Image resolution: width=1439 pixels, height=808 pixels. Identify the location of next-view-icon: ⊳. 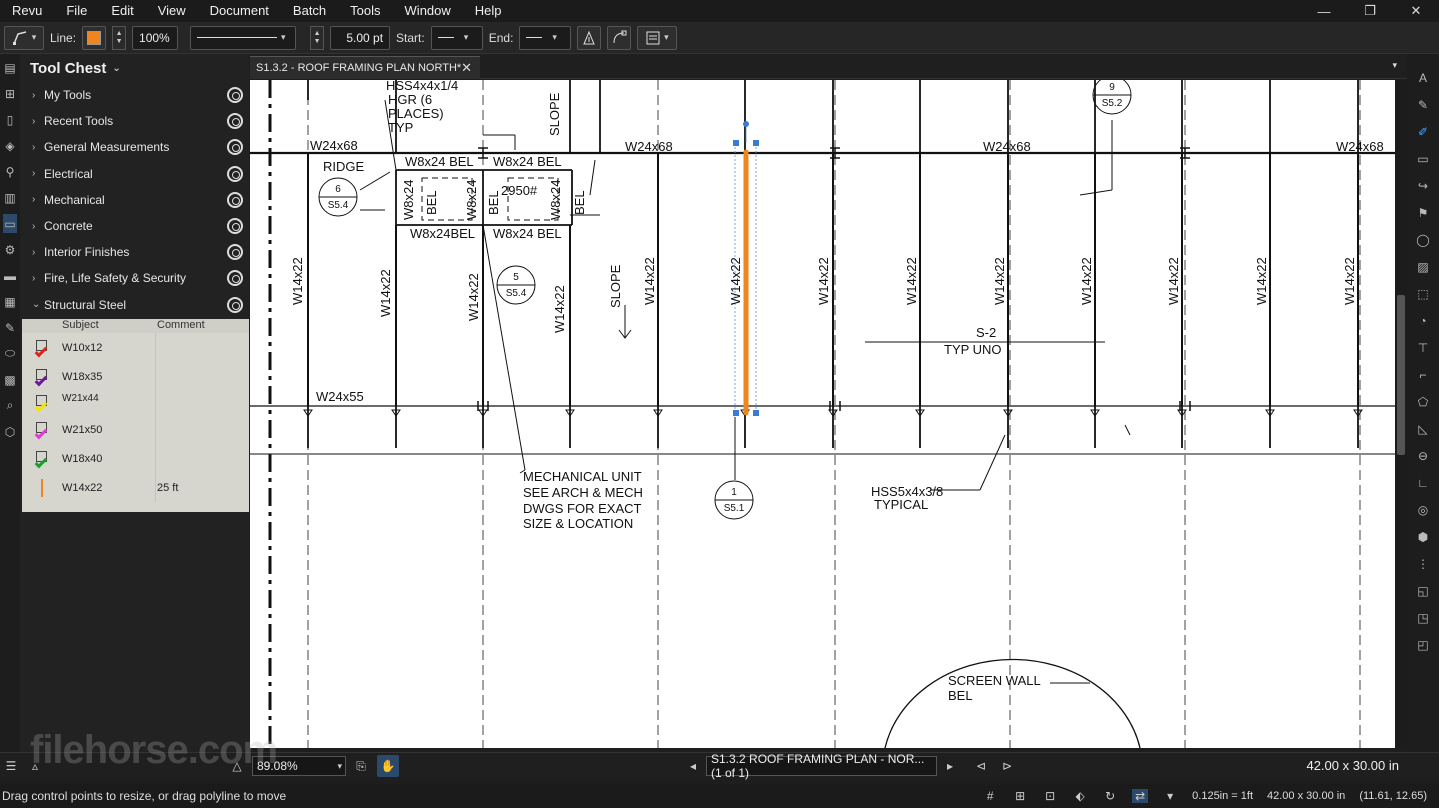
(1007, 766).